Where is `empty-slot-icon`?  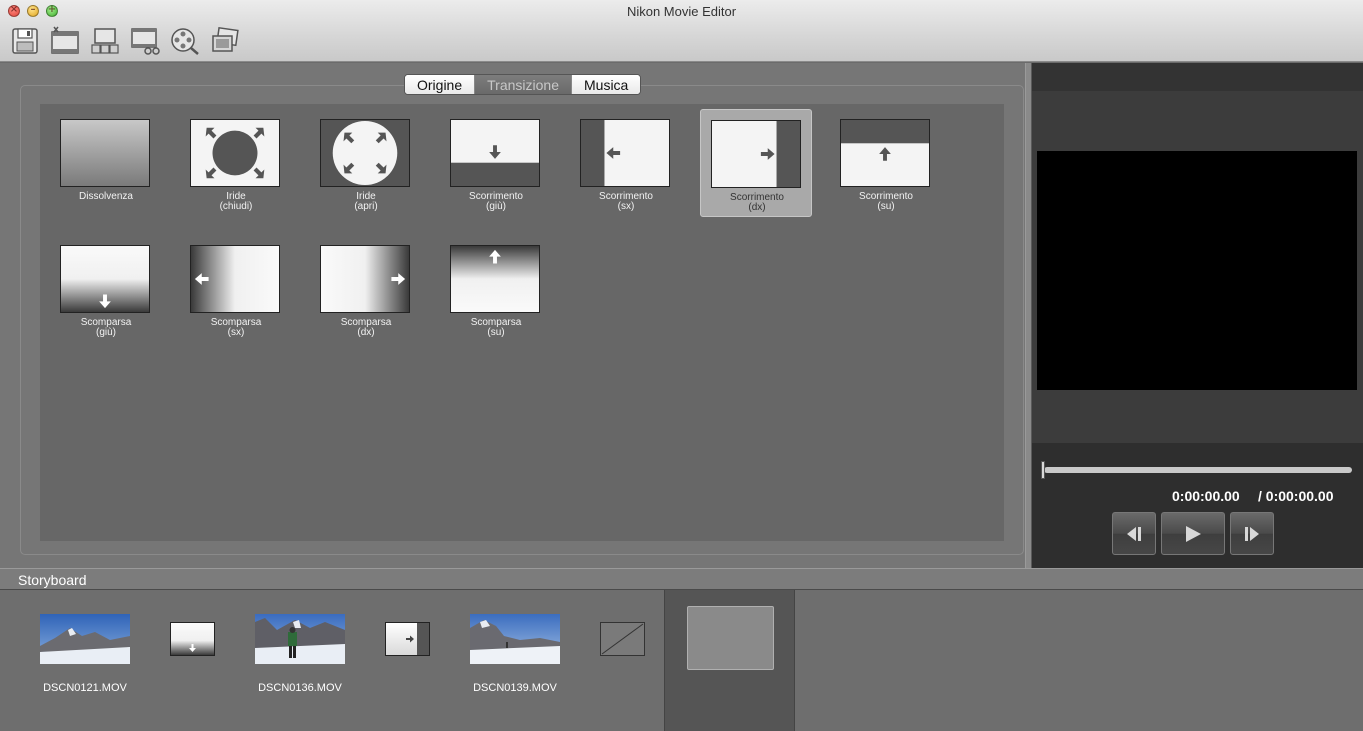 empty-slot-icon is located at coordinates (622, 639).